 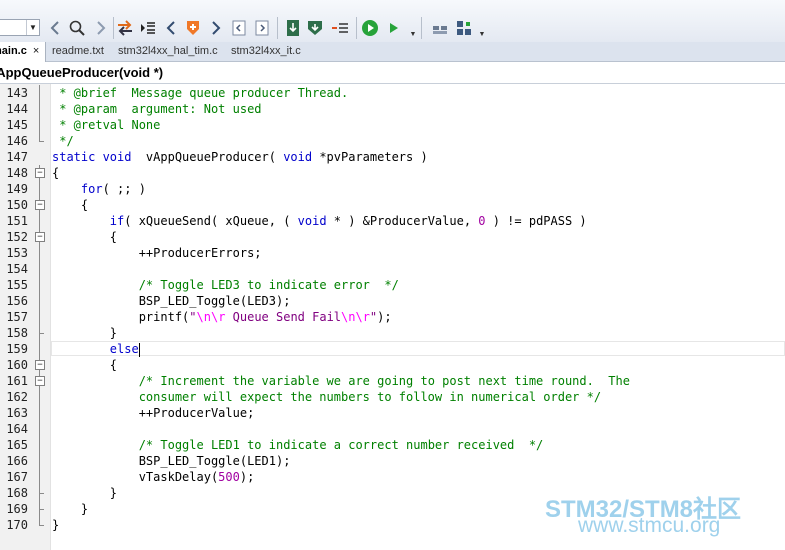 What do you see at coordinates (440, 28) in the screenshot?
I see `window-layout-icon` at bounding box center [440, 28].